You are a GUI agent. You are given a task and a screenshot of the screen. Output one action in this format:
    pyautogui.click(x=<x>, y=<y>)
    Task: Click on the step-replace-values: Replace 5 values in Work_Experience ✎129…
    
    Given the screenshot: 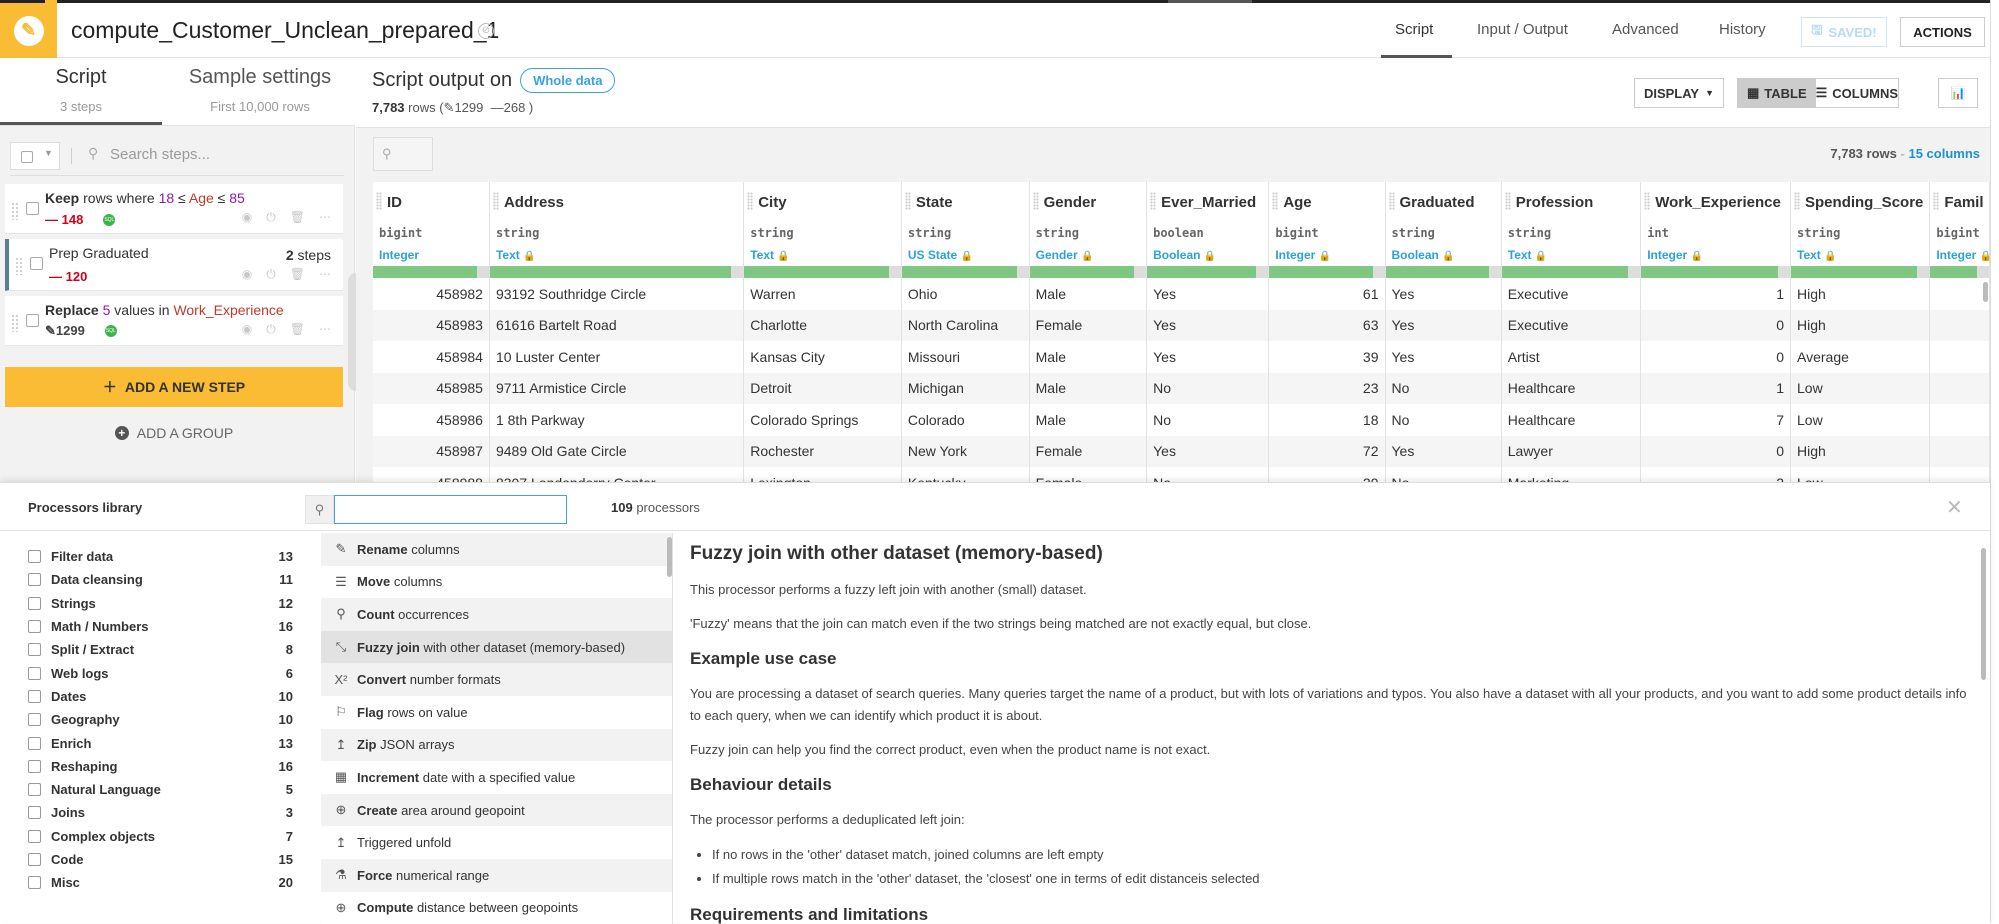 What is the action you would take?
    pyautogui.click(x=174, y=321)
    